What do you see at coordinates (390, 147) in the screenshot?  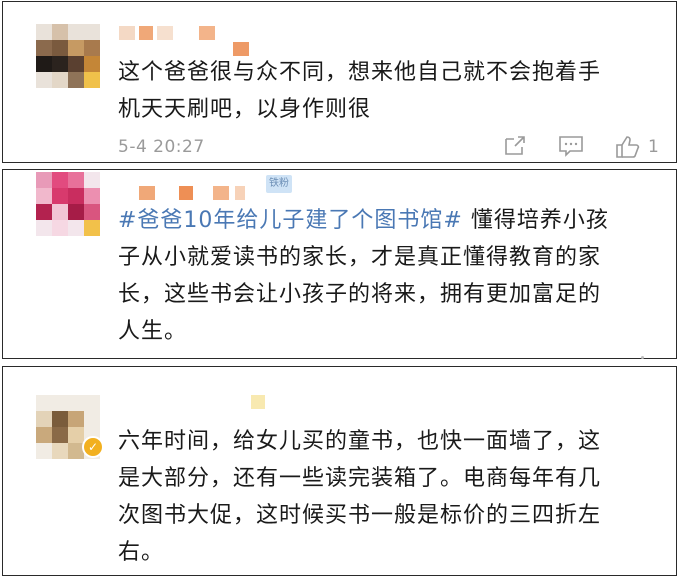 I see `comment-footer: 5-4 20:27 1` at bounding box center [390, 147].